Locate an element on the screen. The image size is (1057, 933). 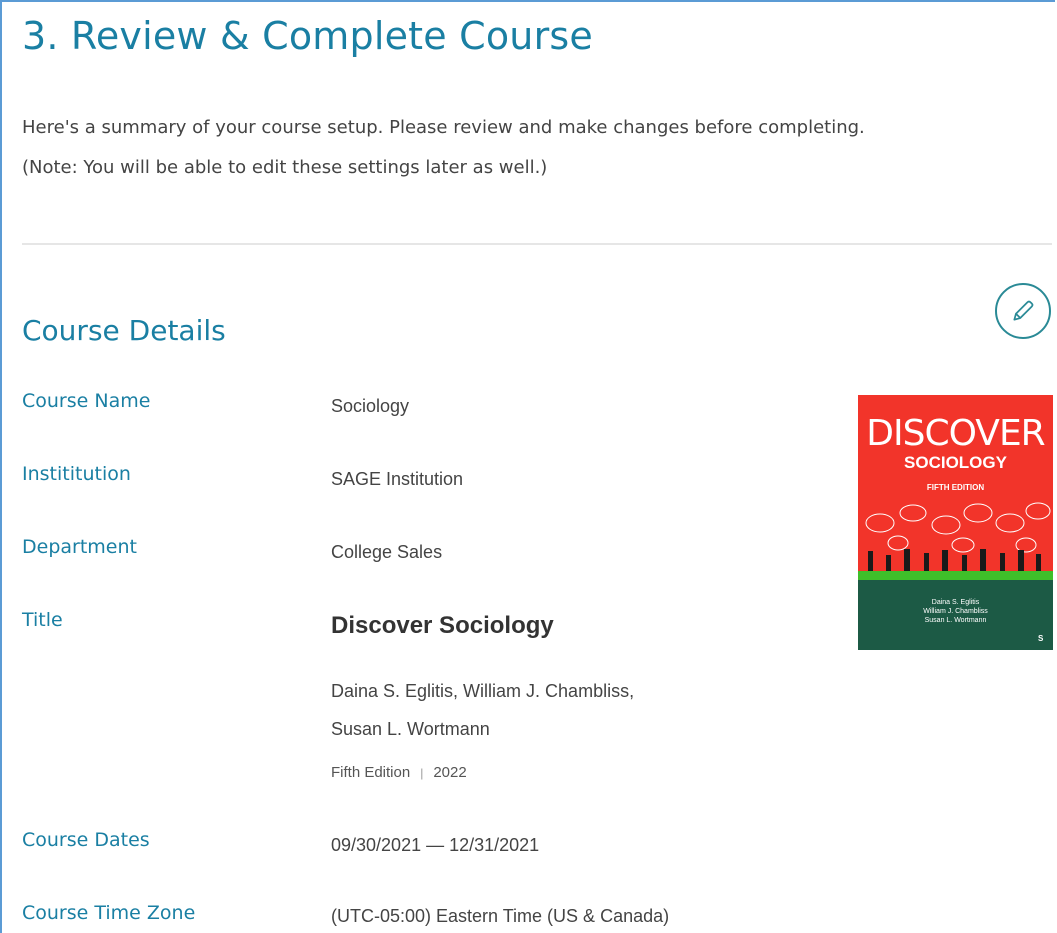
time-zone-label: Course Time Zone is located at coordinates (109, 913).